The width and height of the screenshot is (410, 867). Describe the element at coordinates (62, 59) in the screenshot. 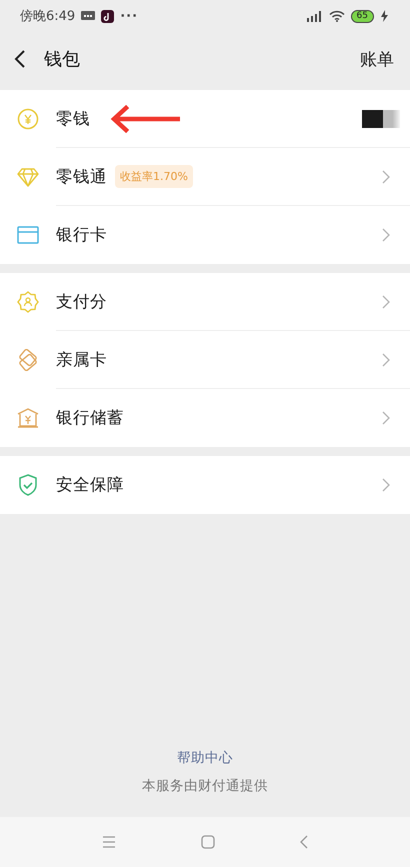

I see `page-title: 钱包` at that location.